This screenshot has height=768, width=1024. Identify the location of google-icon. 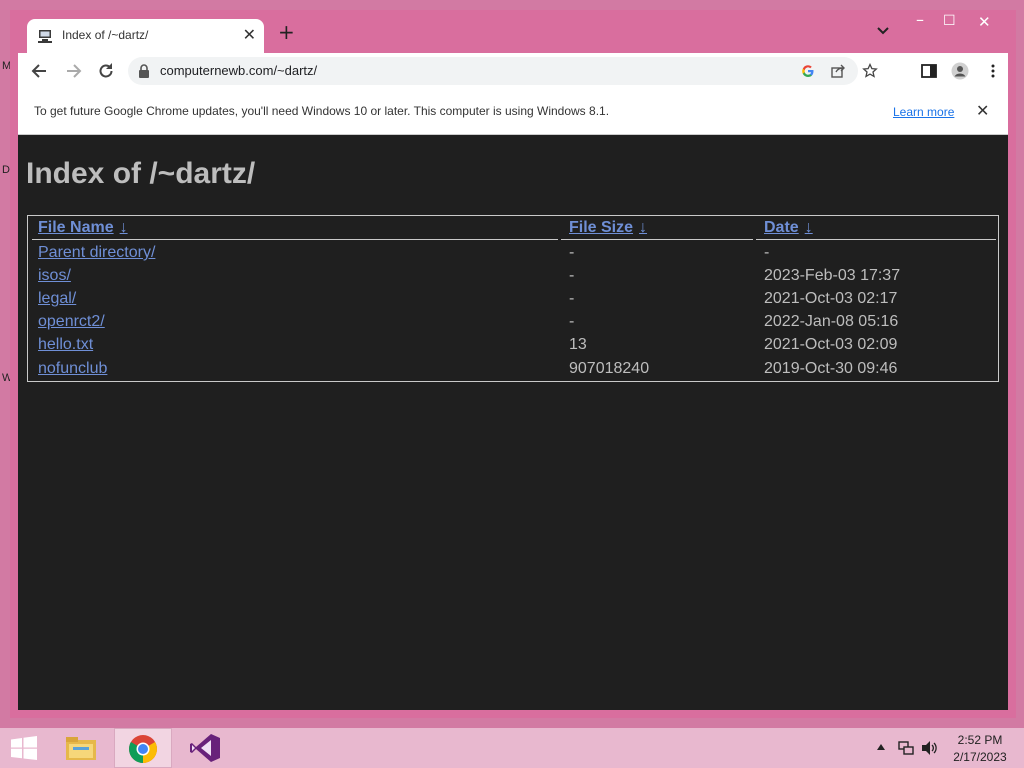
(808, 71).